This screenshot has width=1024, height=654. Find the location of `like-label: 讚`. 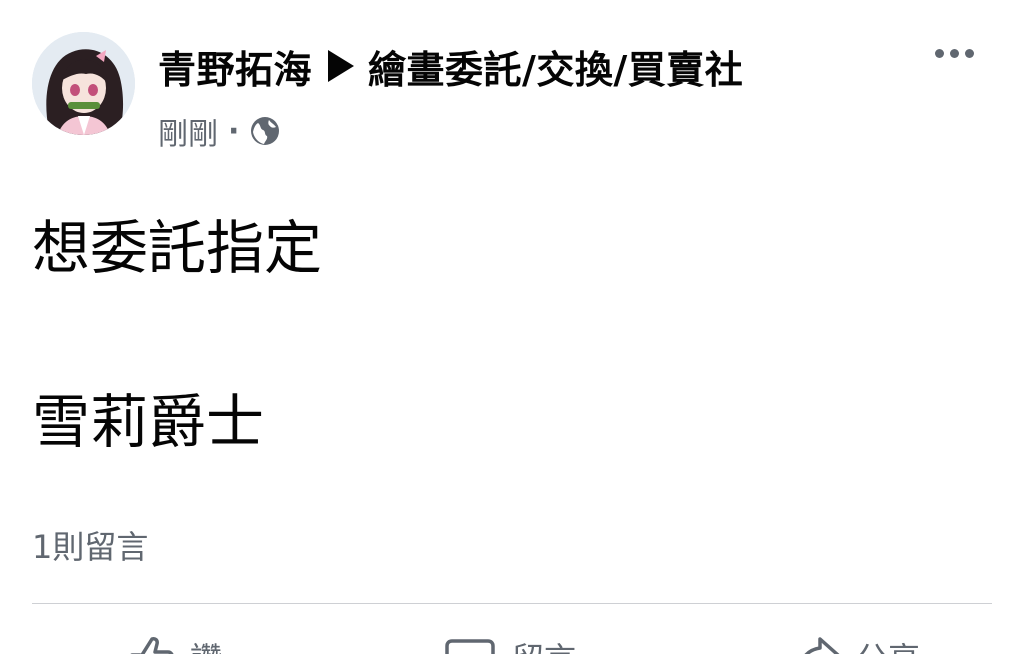

like-label: 讚 is located at coordinates (206, 644).